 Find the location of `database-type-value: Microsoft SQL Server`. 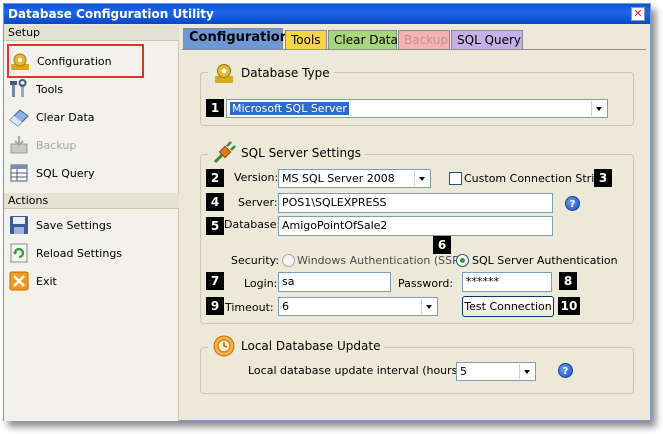

database-type-value: Microsoft SQL Server is located at coordinates (289, 108).